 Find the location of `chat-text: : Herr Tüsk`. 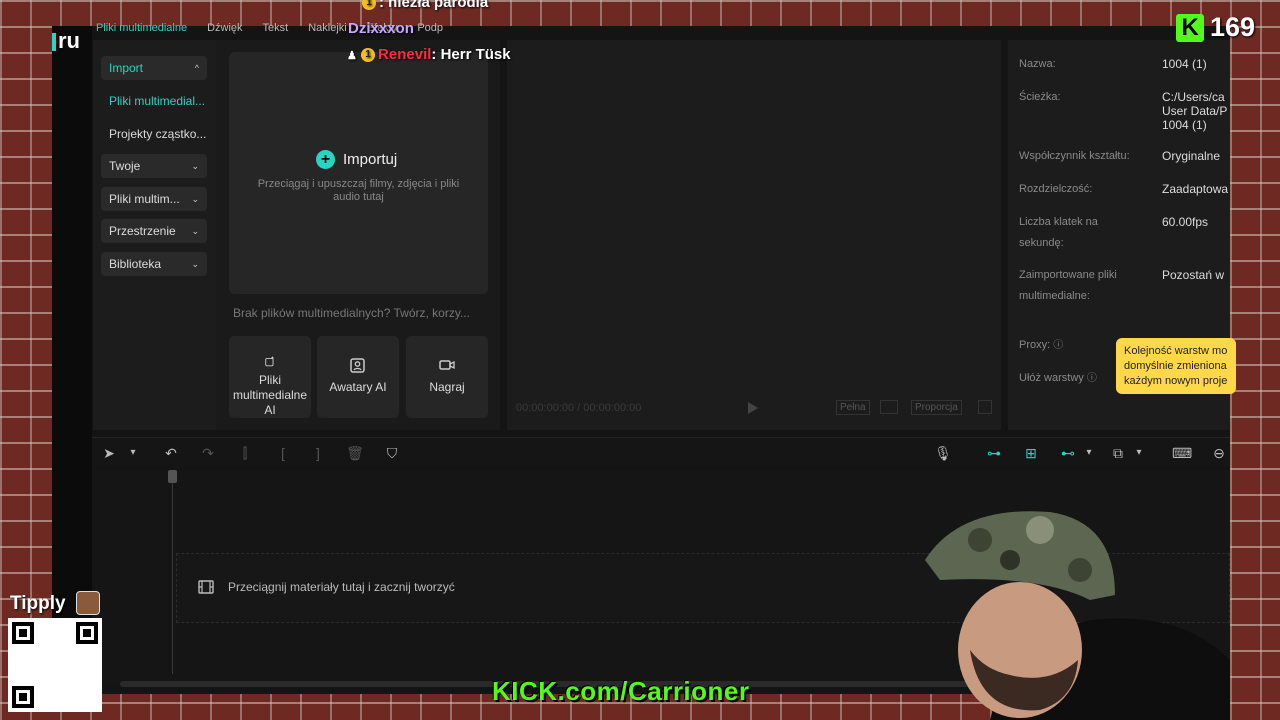

chat-text: : Herr Tüsk is located at coordinates (471, 54).